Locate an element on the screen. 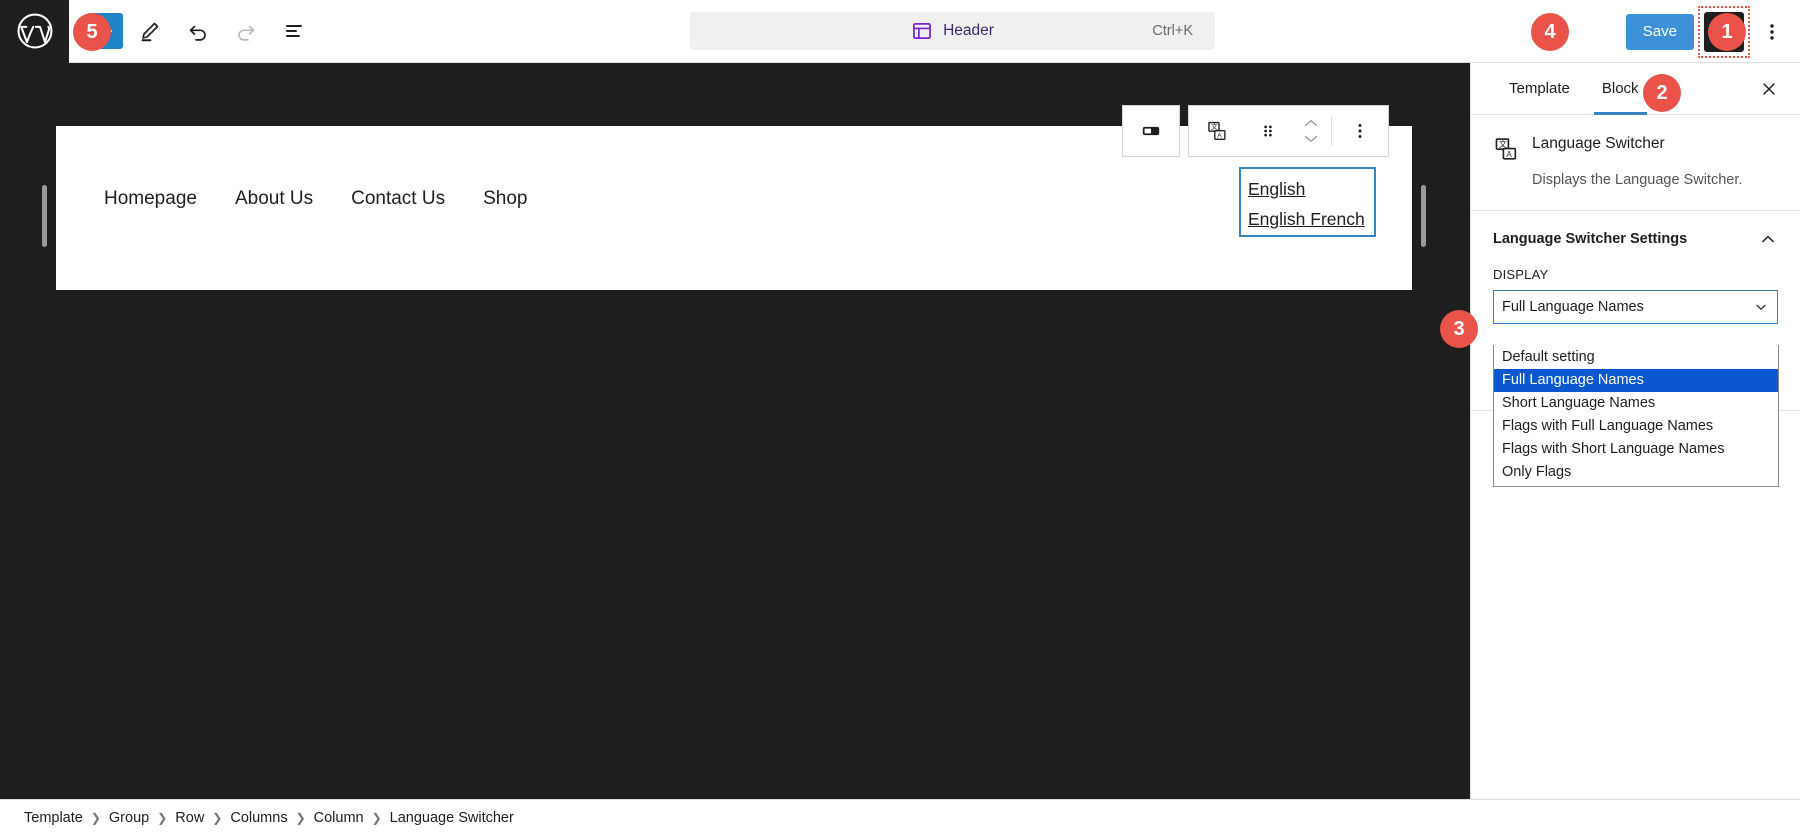  block-type-button: 文 A is located at coordinates (1217, 131).